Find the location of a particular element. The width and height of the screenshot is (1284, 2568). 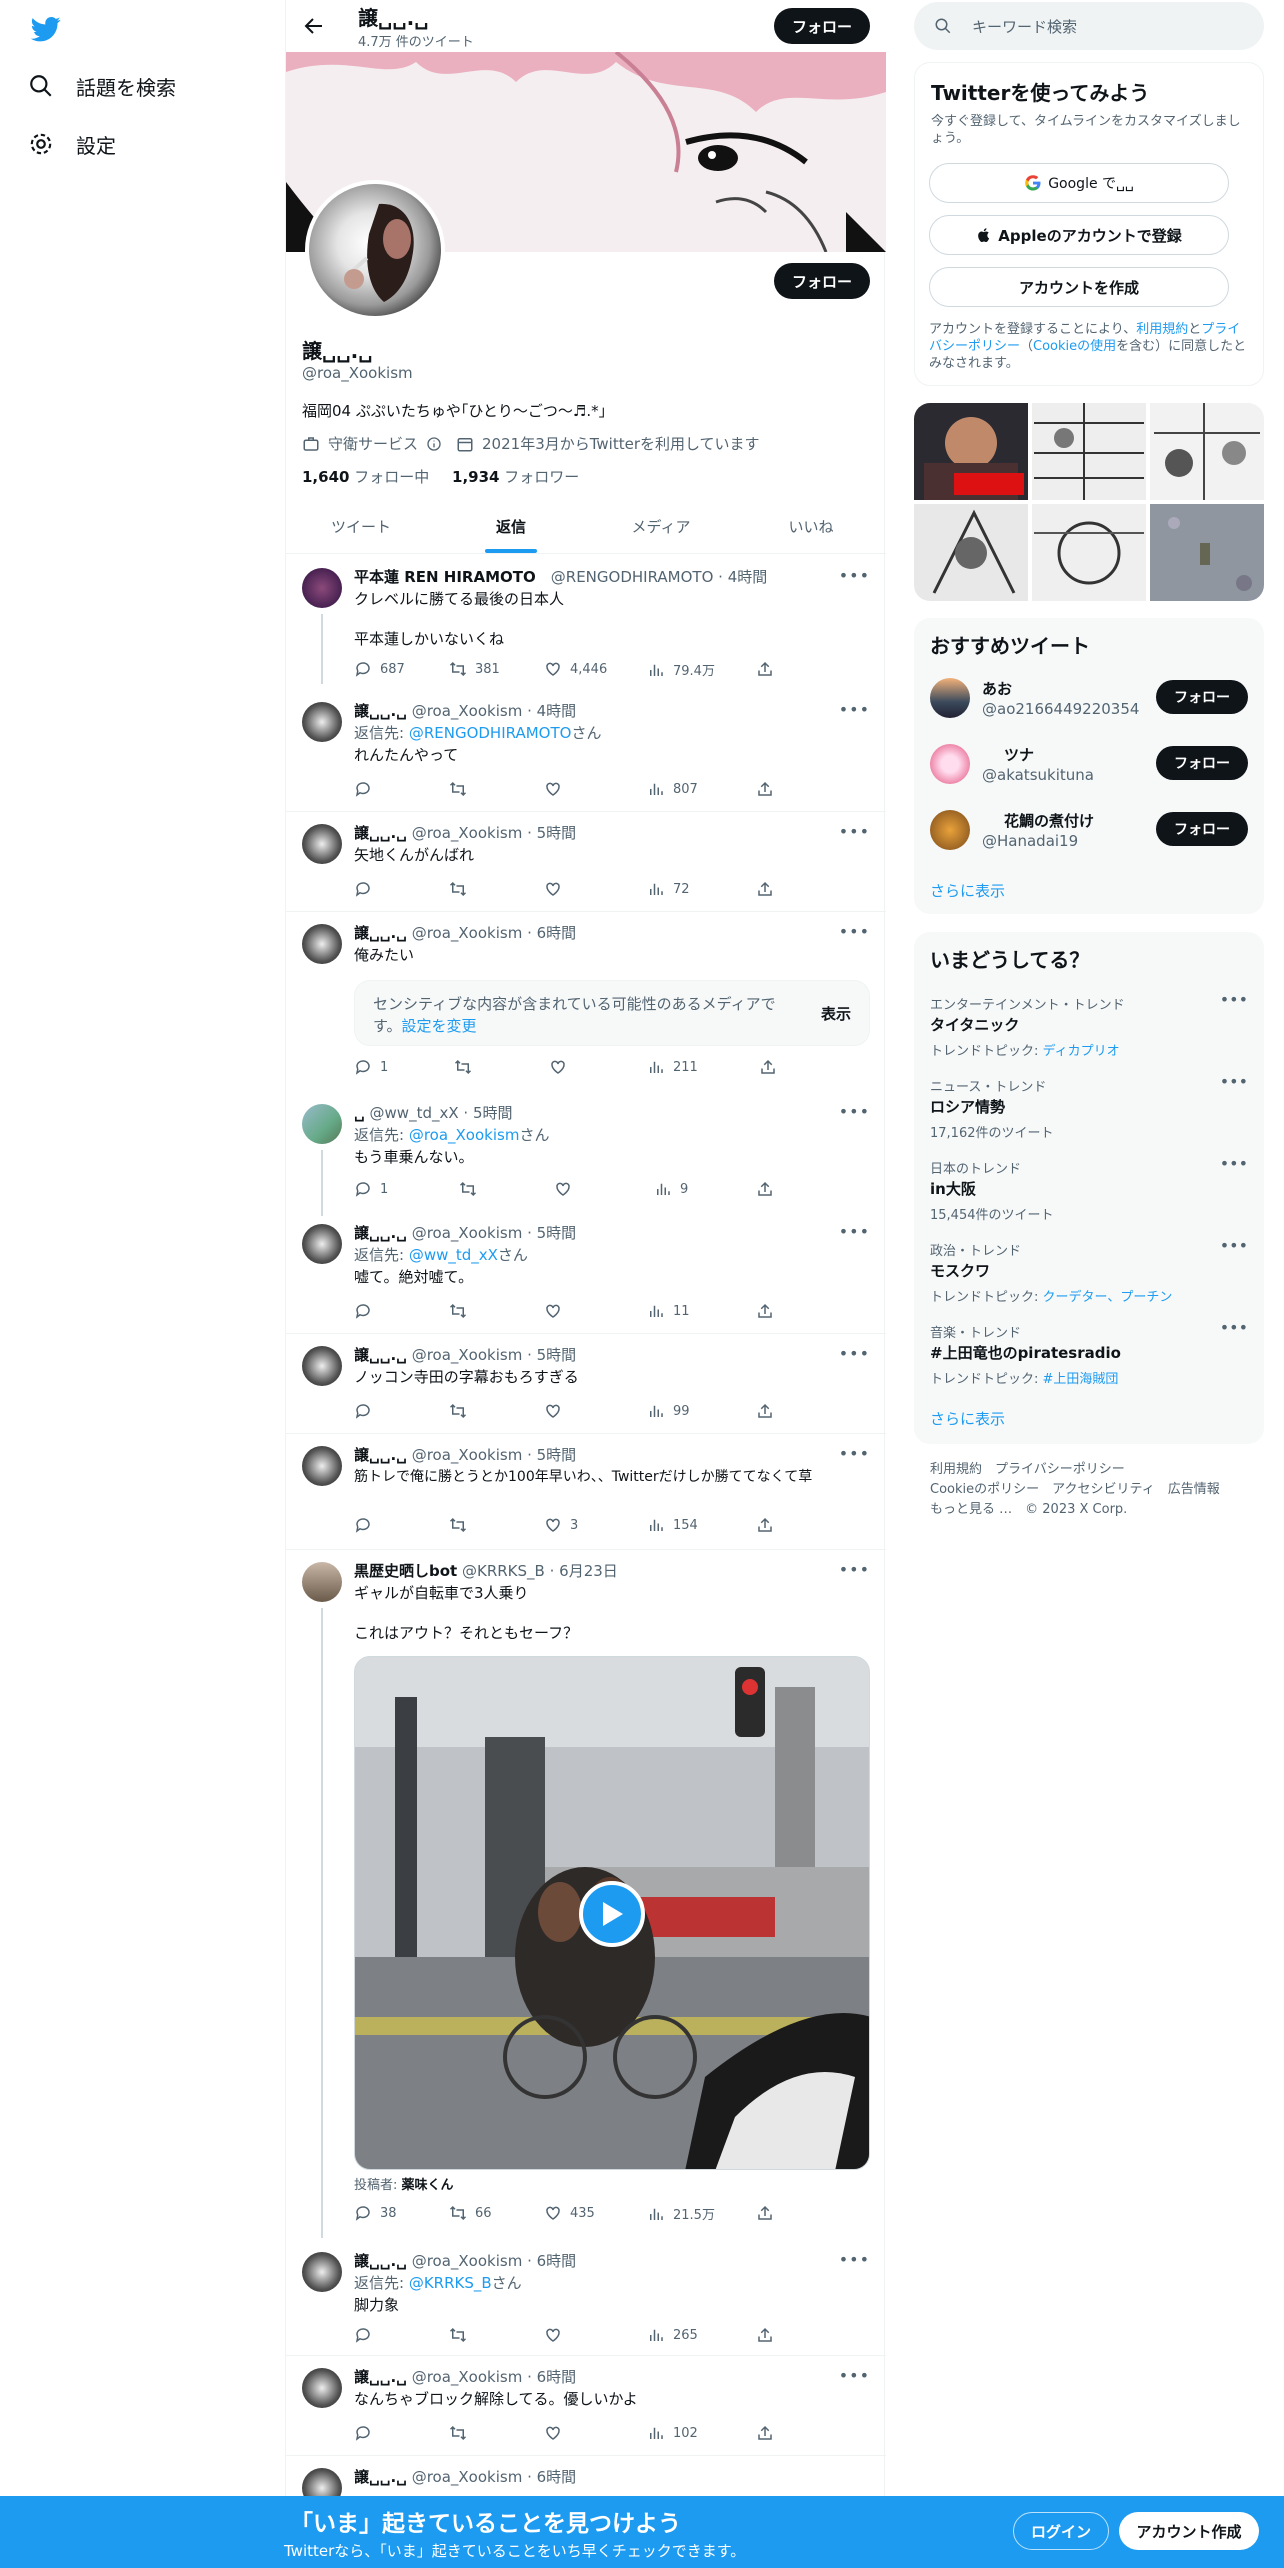

reply-to-link: @KRRKS_B is located at coordinates (450, 2283).